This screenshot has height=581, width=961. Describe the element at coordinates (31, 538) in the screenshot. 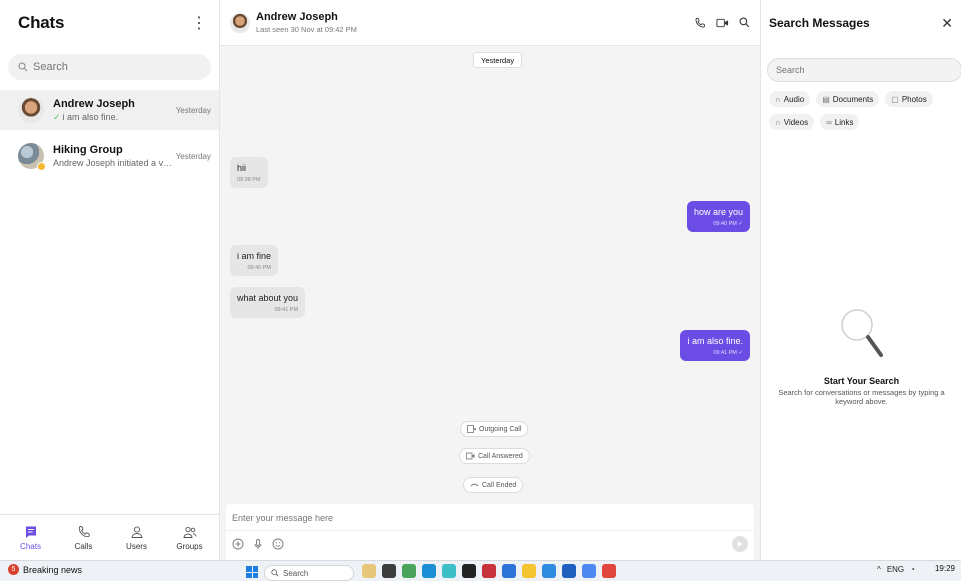

I see `nav-chats: Chats` at that location.